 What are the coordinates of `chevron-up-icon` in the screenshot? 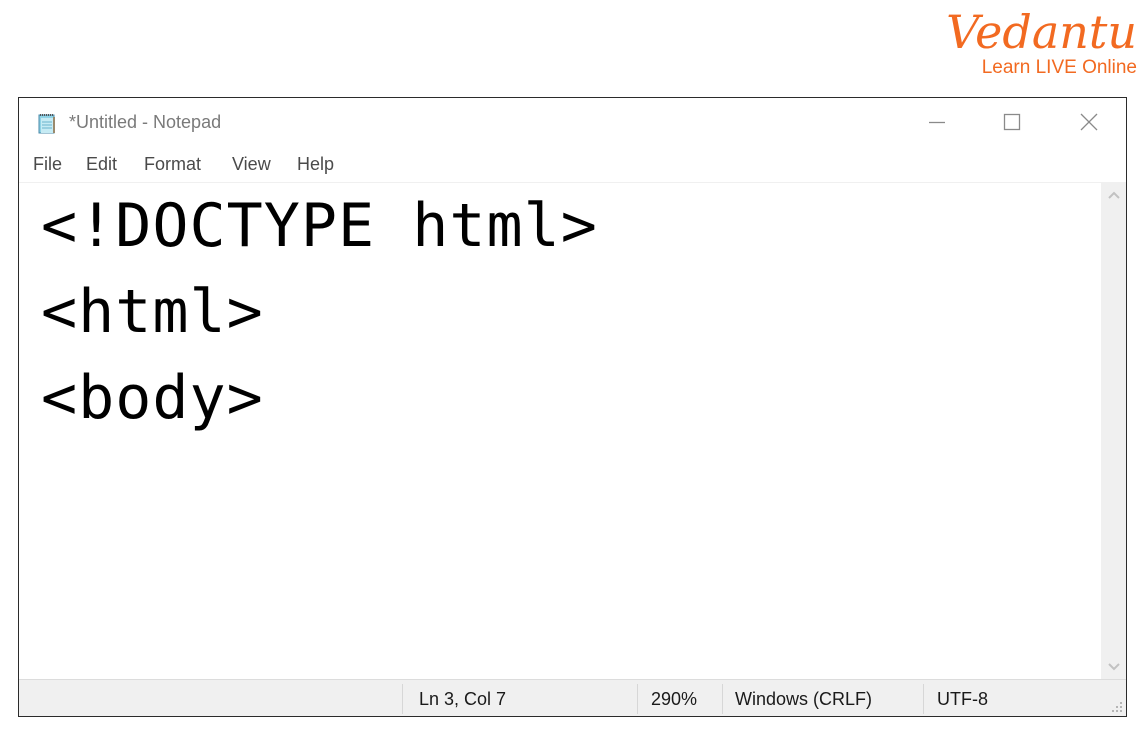 It's located at (1113, 195).